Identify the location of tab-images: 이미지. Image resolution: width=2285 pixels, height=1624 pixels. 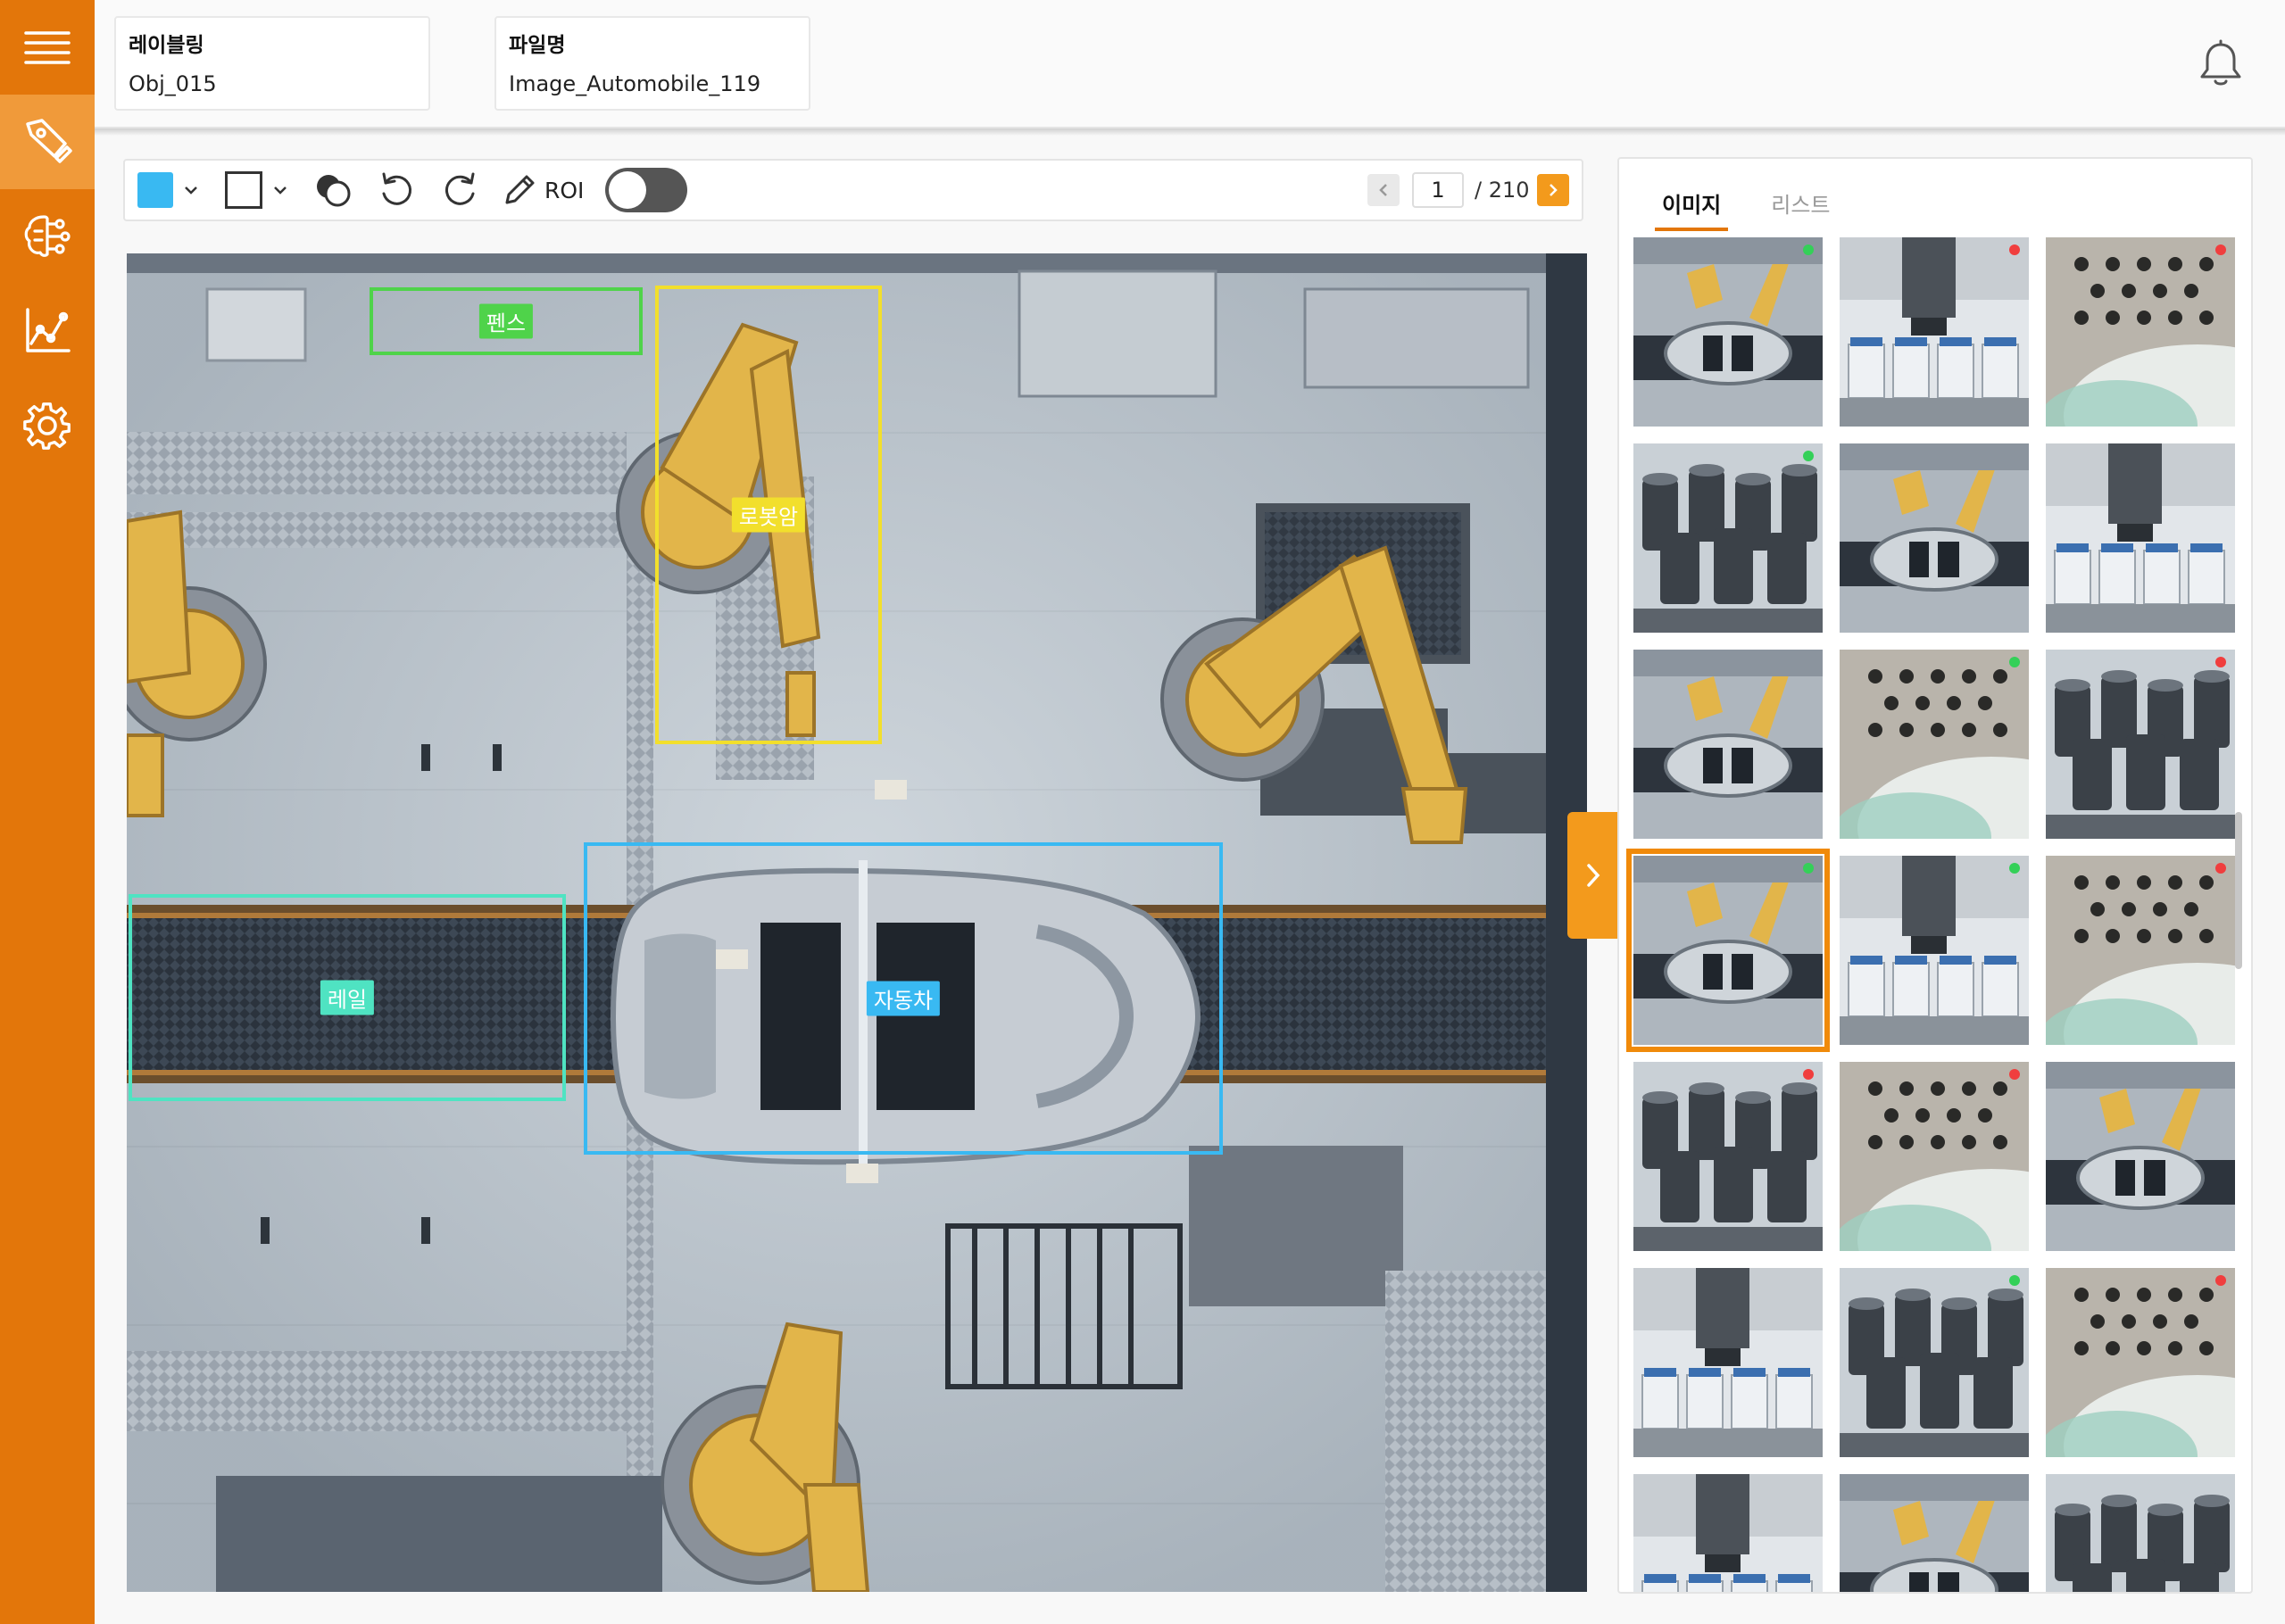
(1692, 205).